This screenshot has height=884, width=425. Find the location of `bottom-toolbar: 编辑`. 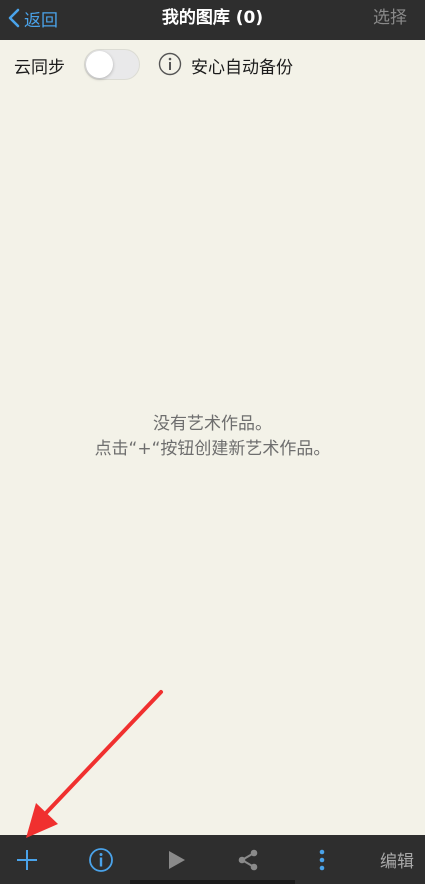

bottom-toolbar: 编辑 is located at coordinates (212, 859).